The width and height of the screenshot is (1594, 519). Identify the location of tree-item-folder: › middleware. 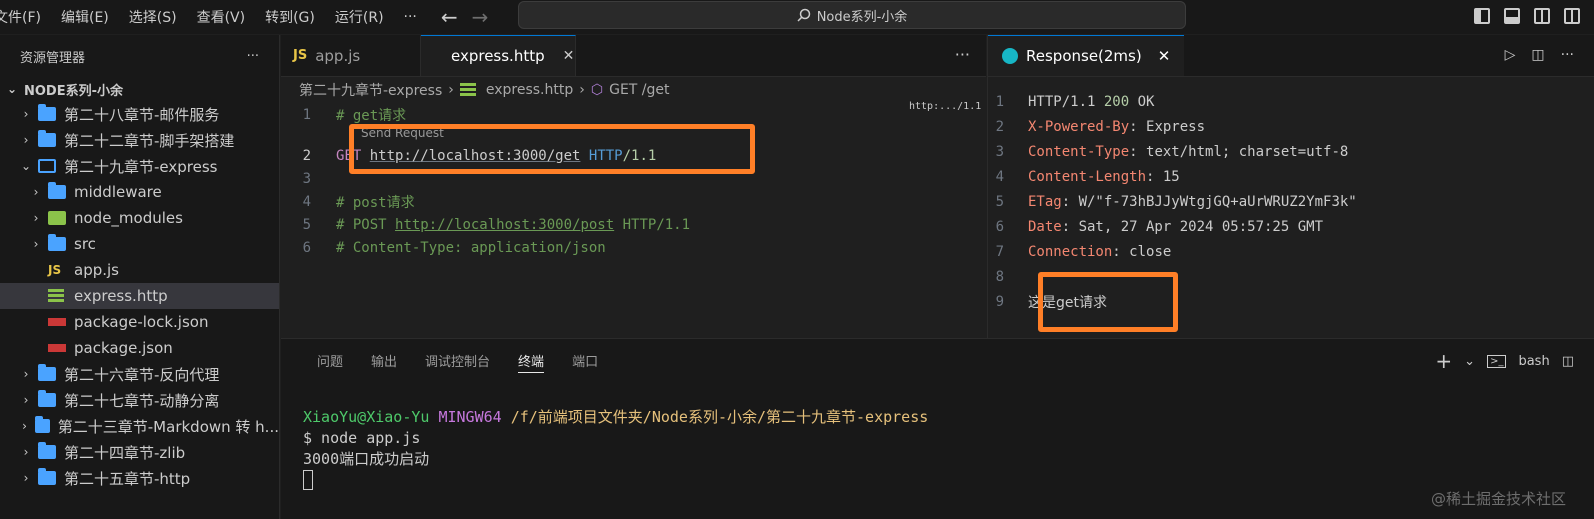
(139, 192).